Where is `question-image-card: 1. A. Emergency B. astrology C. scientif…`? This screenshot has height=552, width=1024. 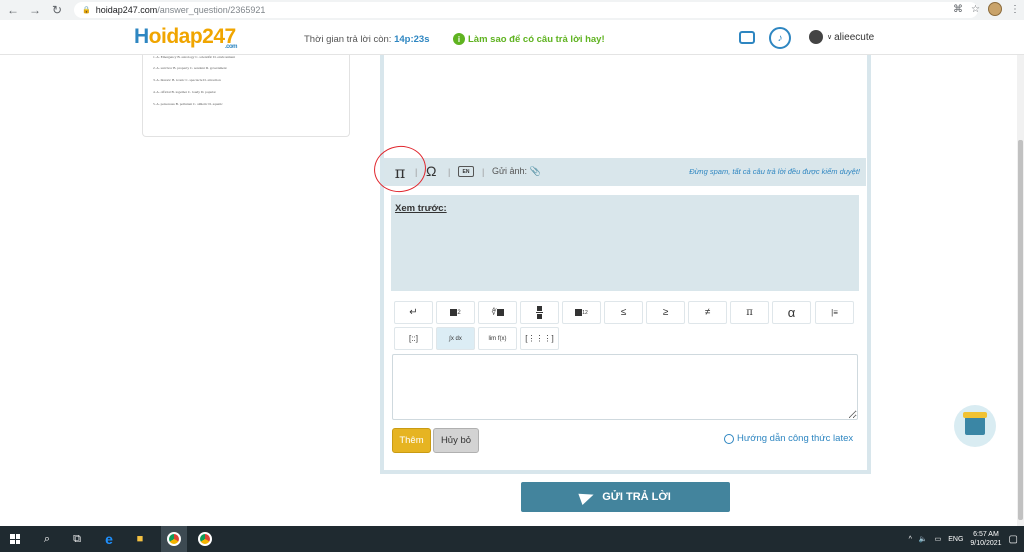 question-image-card: 1. A. Emergency B. astrology C. scientif… is located at coordinates (246, 96).